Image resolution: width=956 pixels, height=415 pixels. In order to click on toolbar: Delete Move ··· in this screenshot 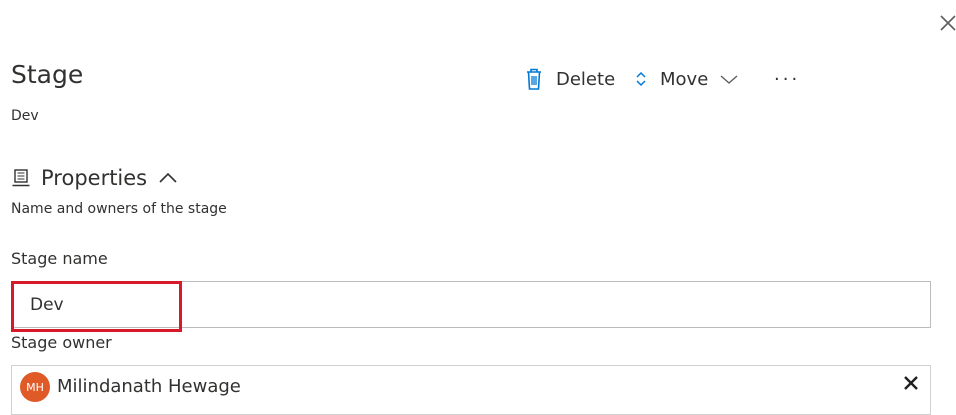, I will do `click(662, 79)`.